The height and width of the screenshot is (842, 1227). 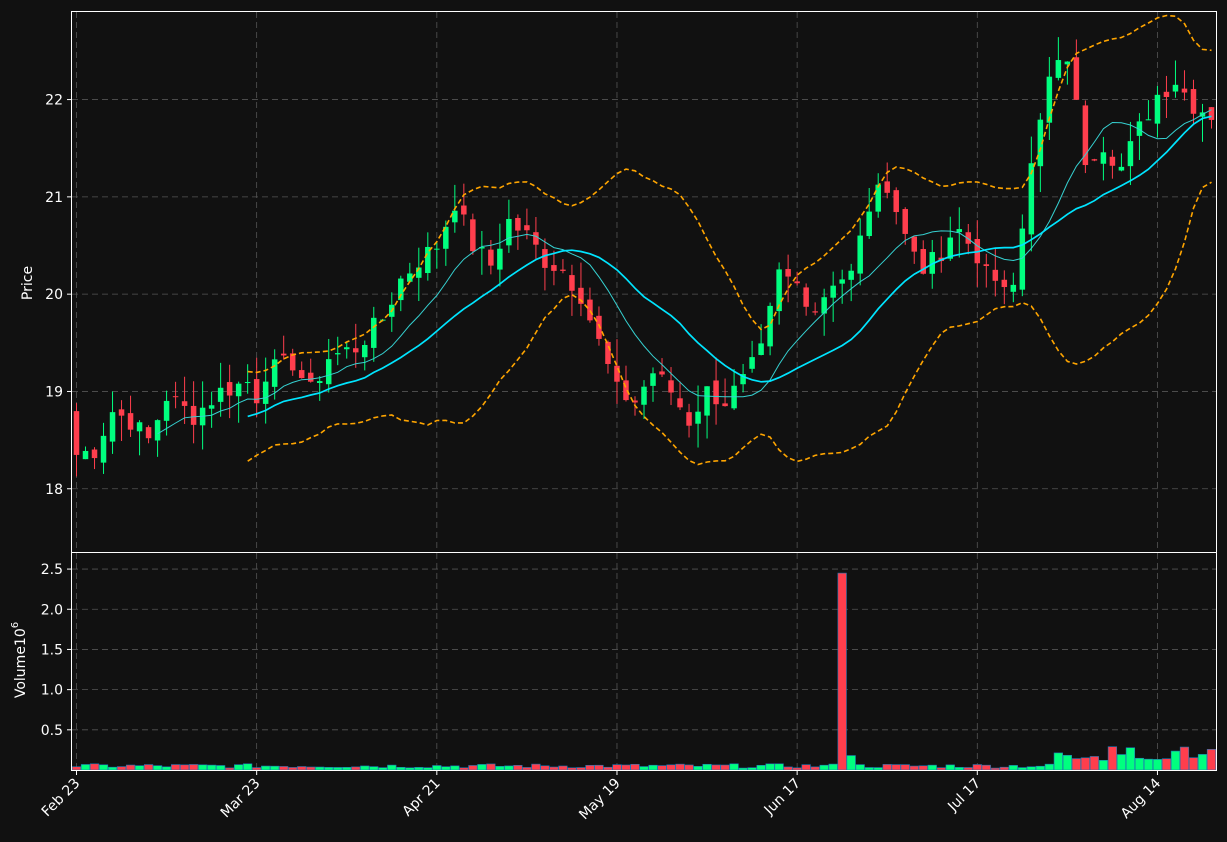 What do you see at coordinates (54, 198) in the screenshot?
I see `price-ytick-label-3: 21` at bounding box center [54, 198].